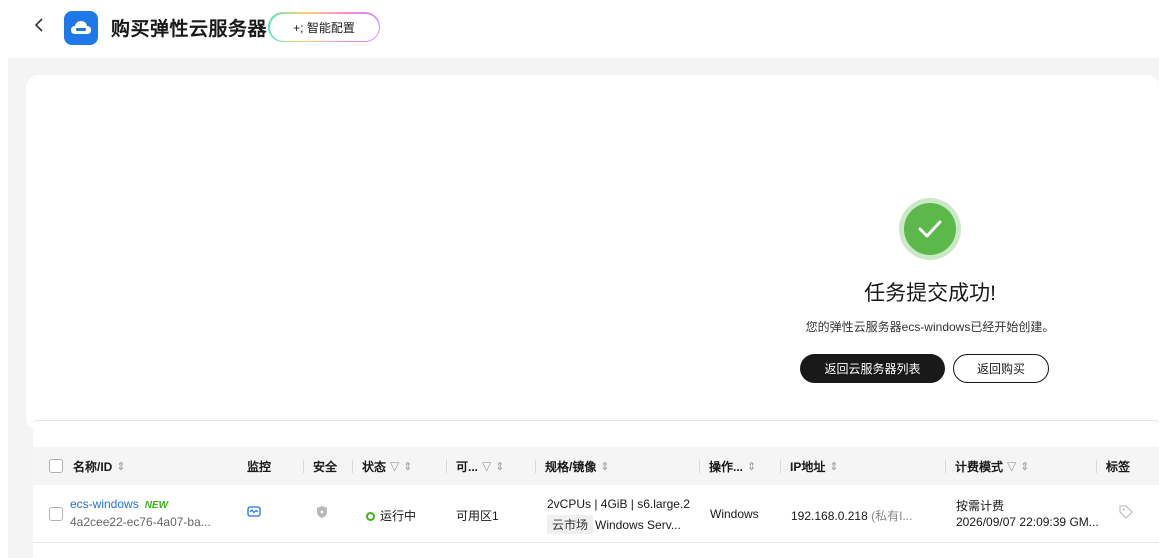 The image size is (1159, 558). Describe the element at coordinates (254, 513) in the screenshot. I see `monitor-icon` at that location.